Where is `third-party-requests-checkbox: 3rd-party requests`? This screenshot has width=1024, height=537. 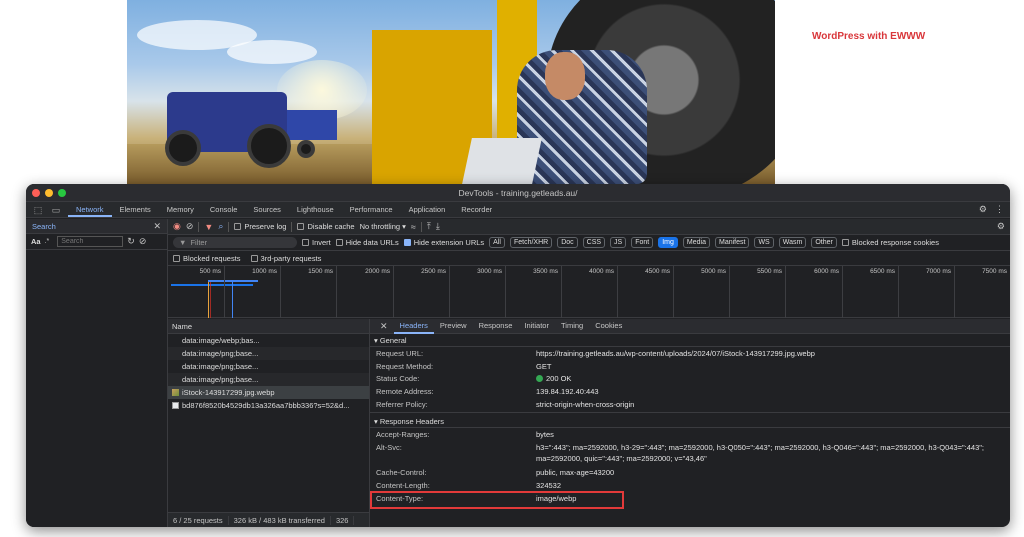 third-party-requests-checkbox: 3rd-party requests is located at coordinates (285, 258).